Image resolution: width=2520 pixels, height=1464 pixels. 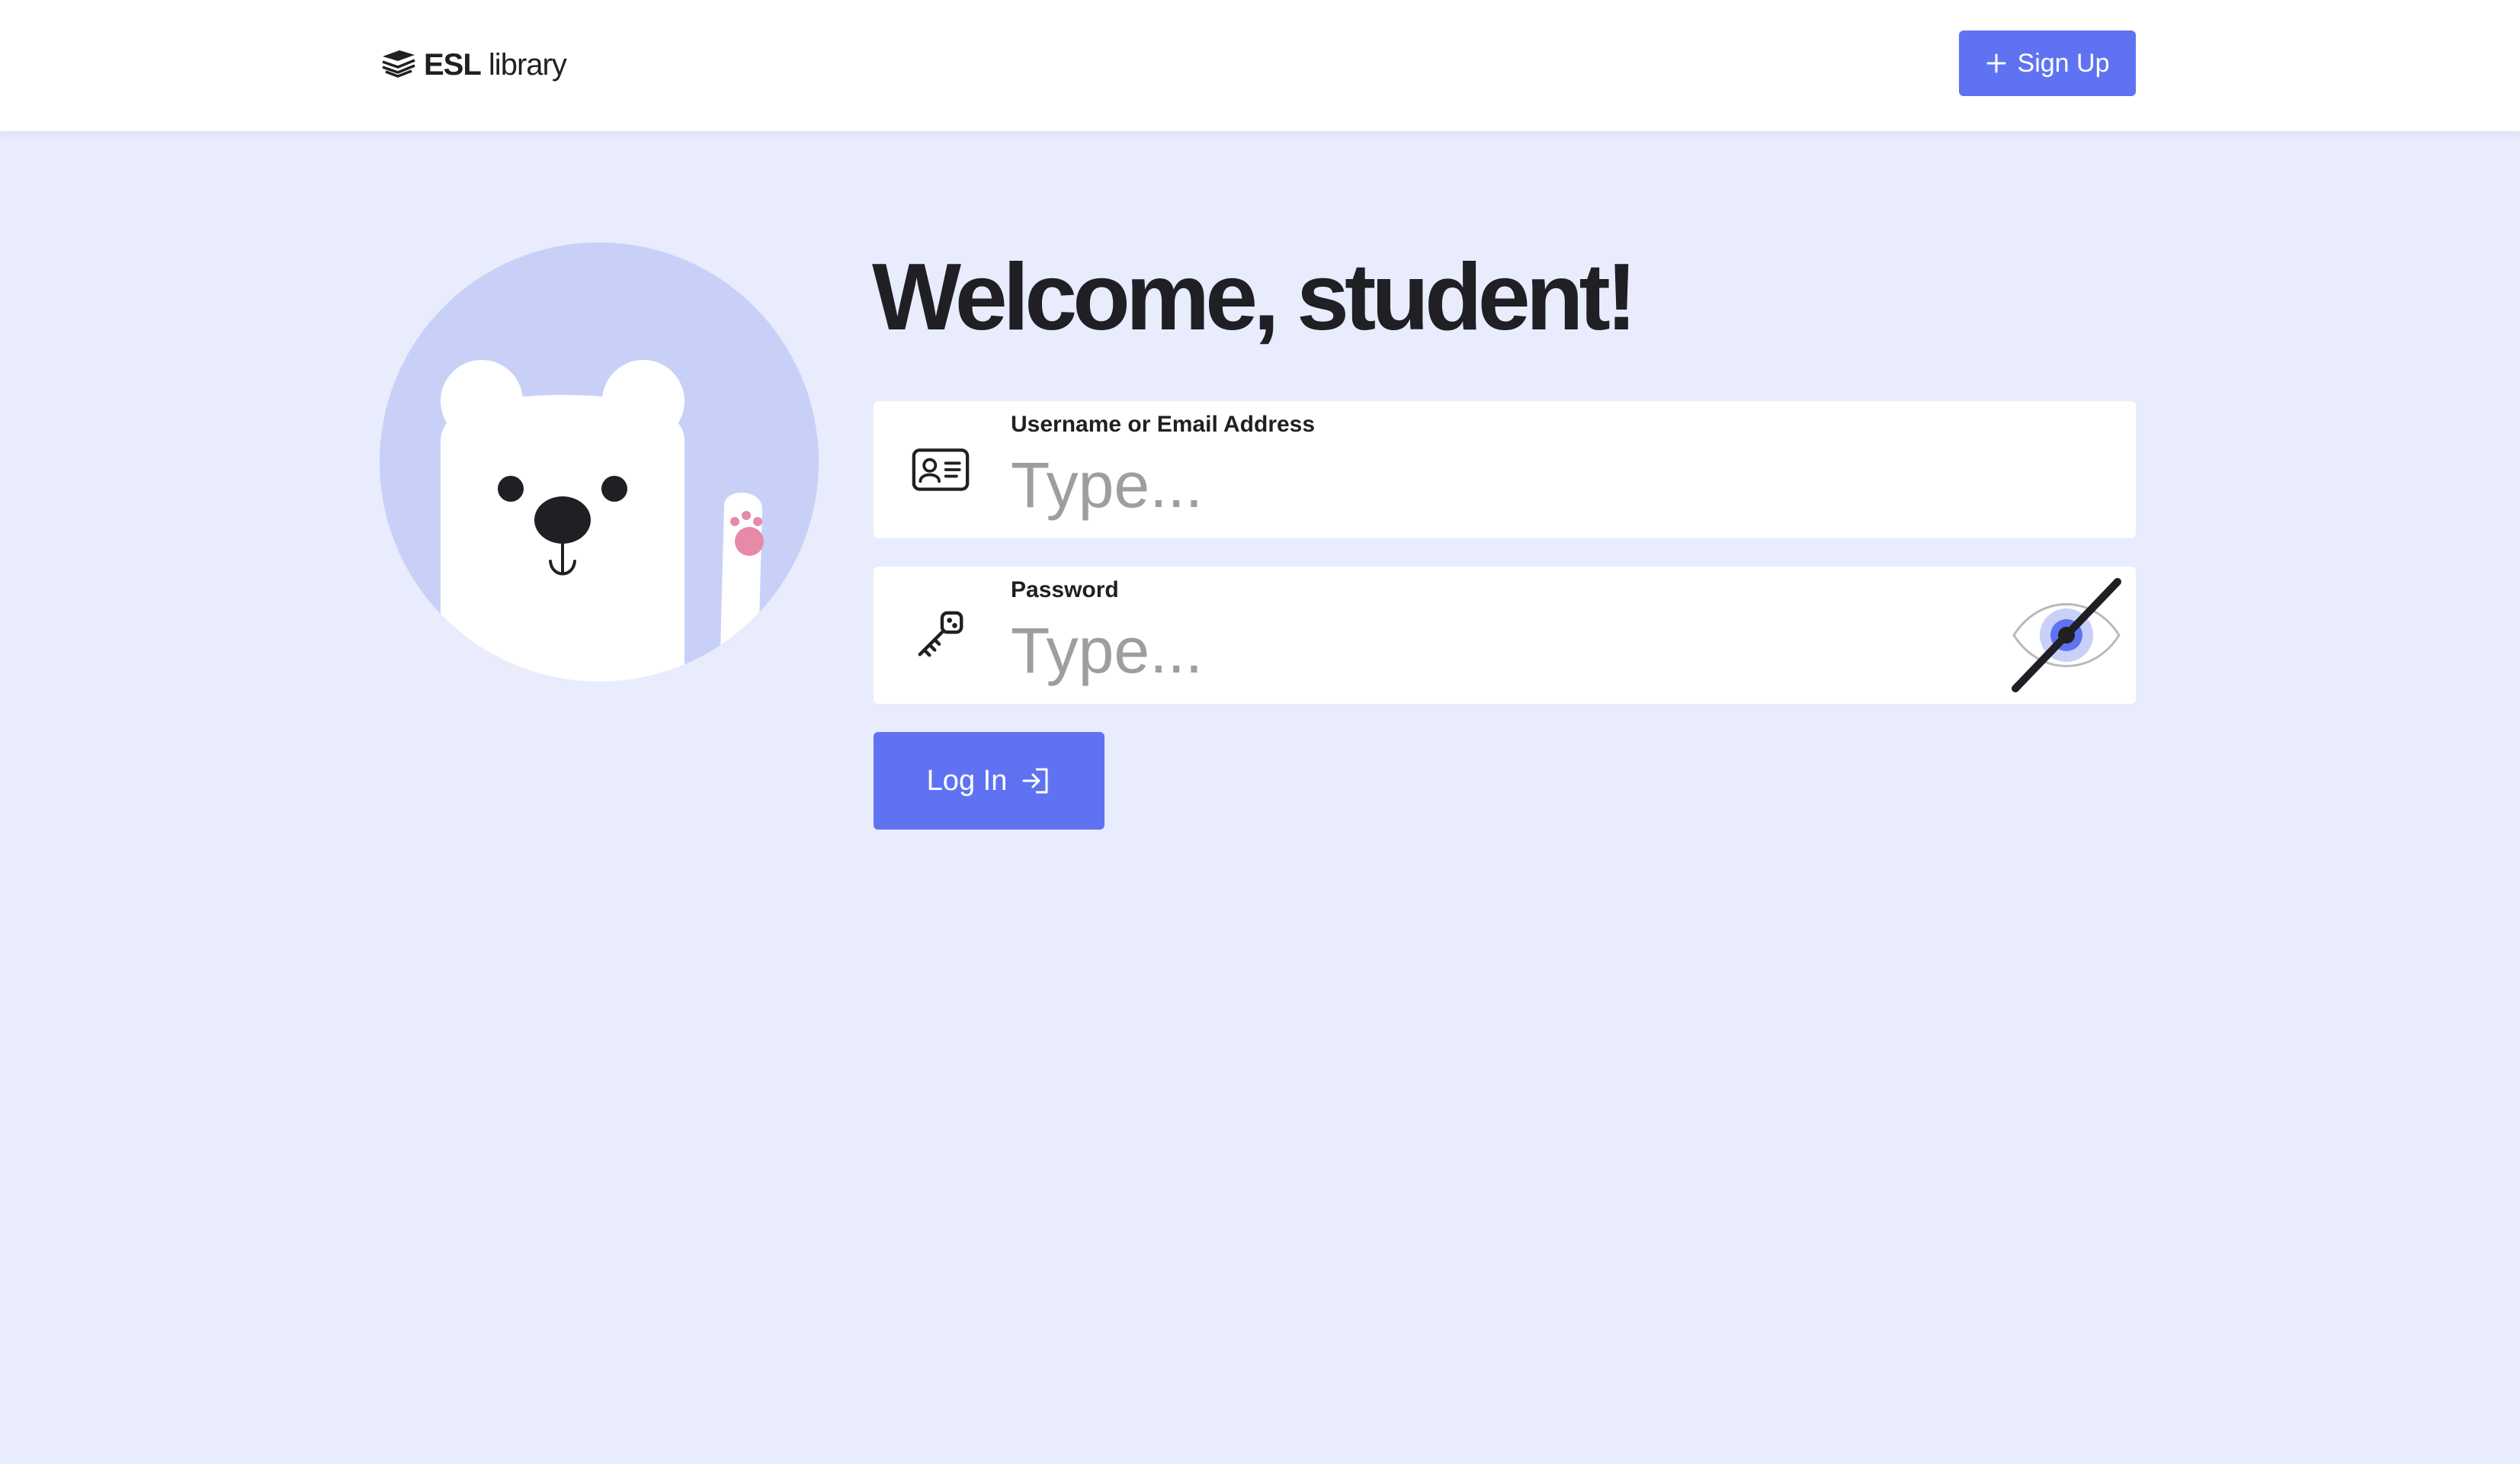 What do you see at coordinates (453, 64) in the screenshot?
I see `logo-text-bold: ESL` at bounding box center [453, 64].